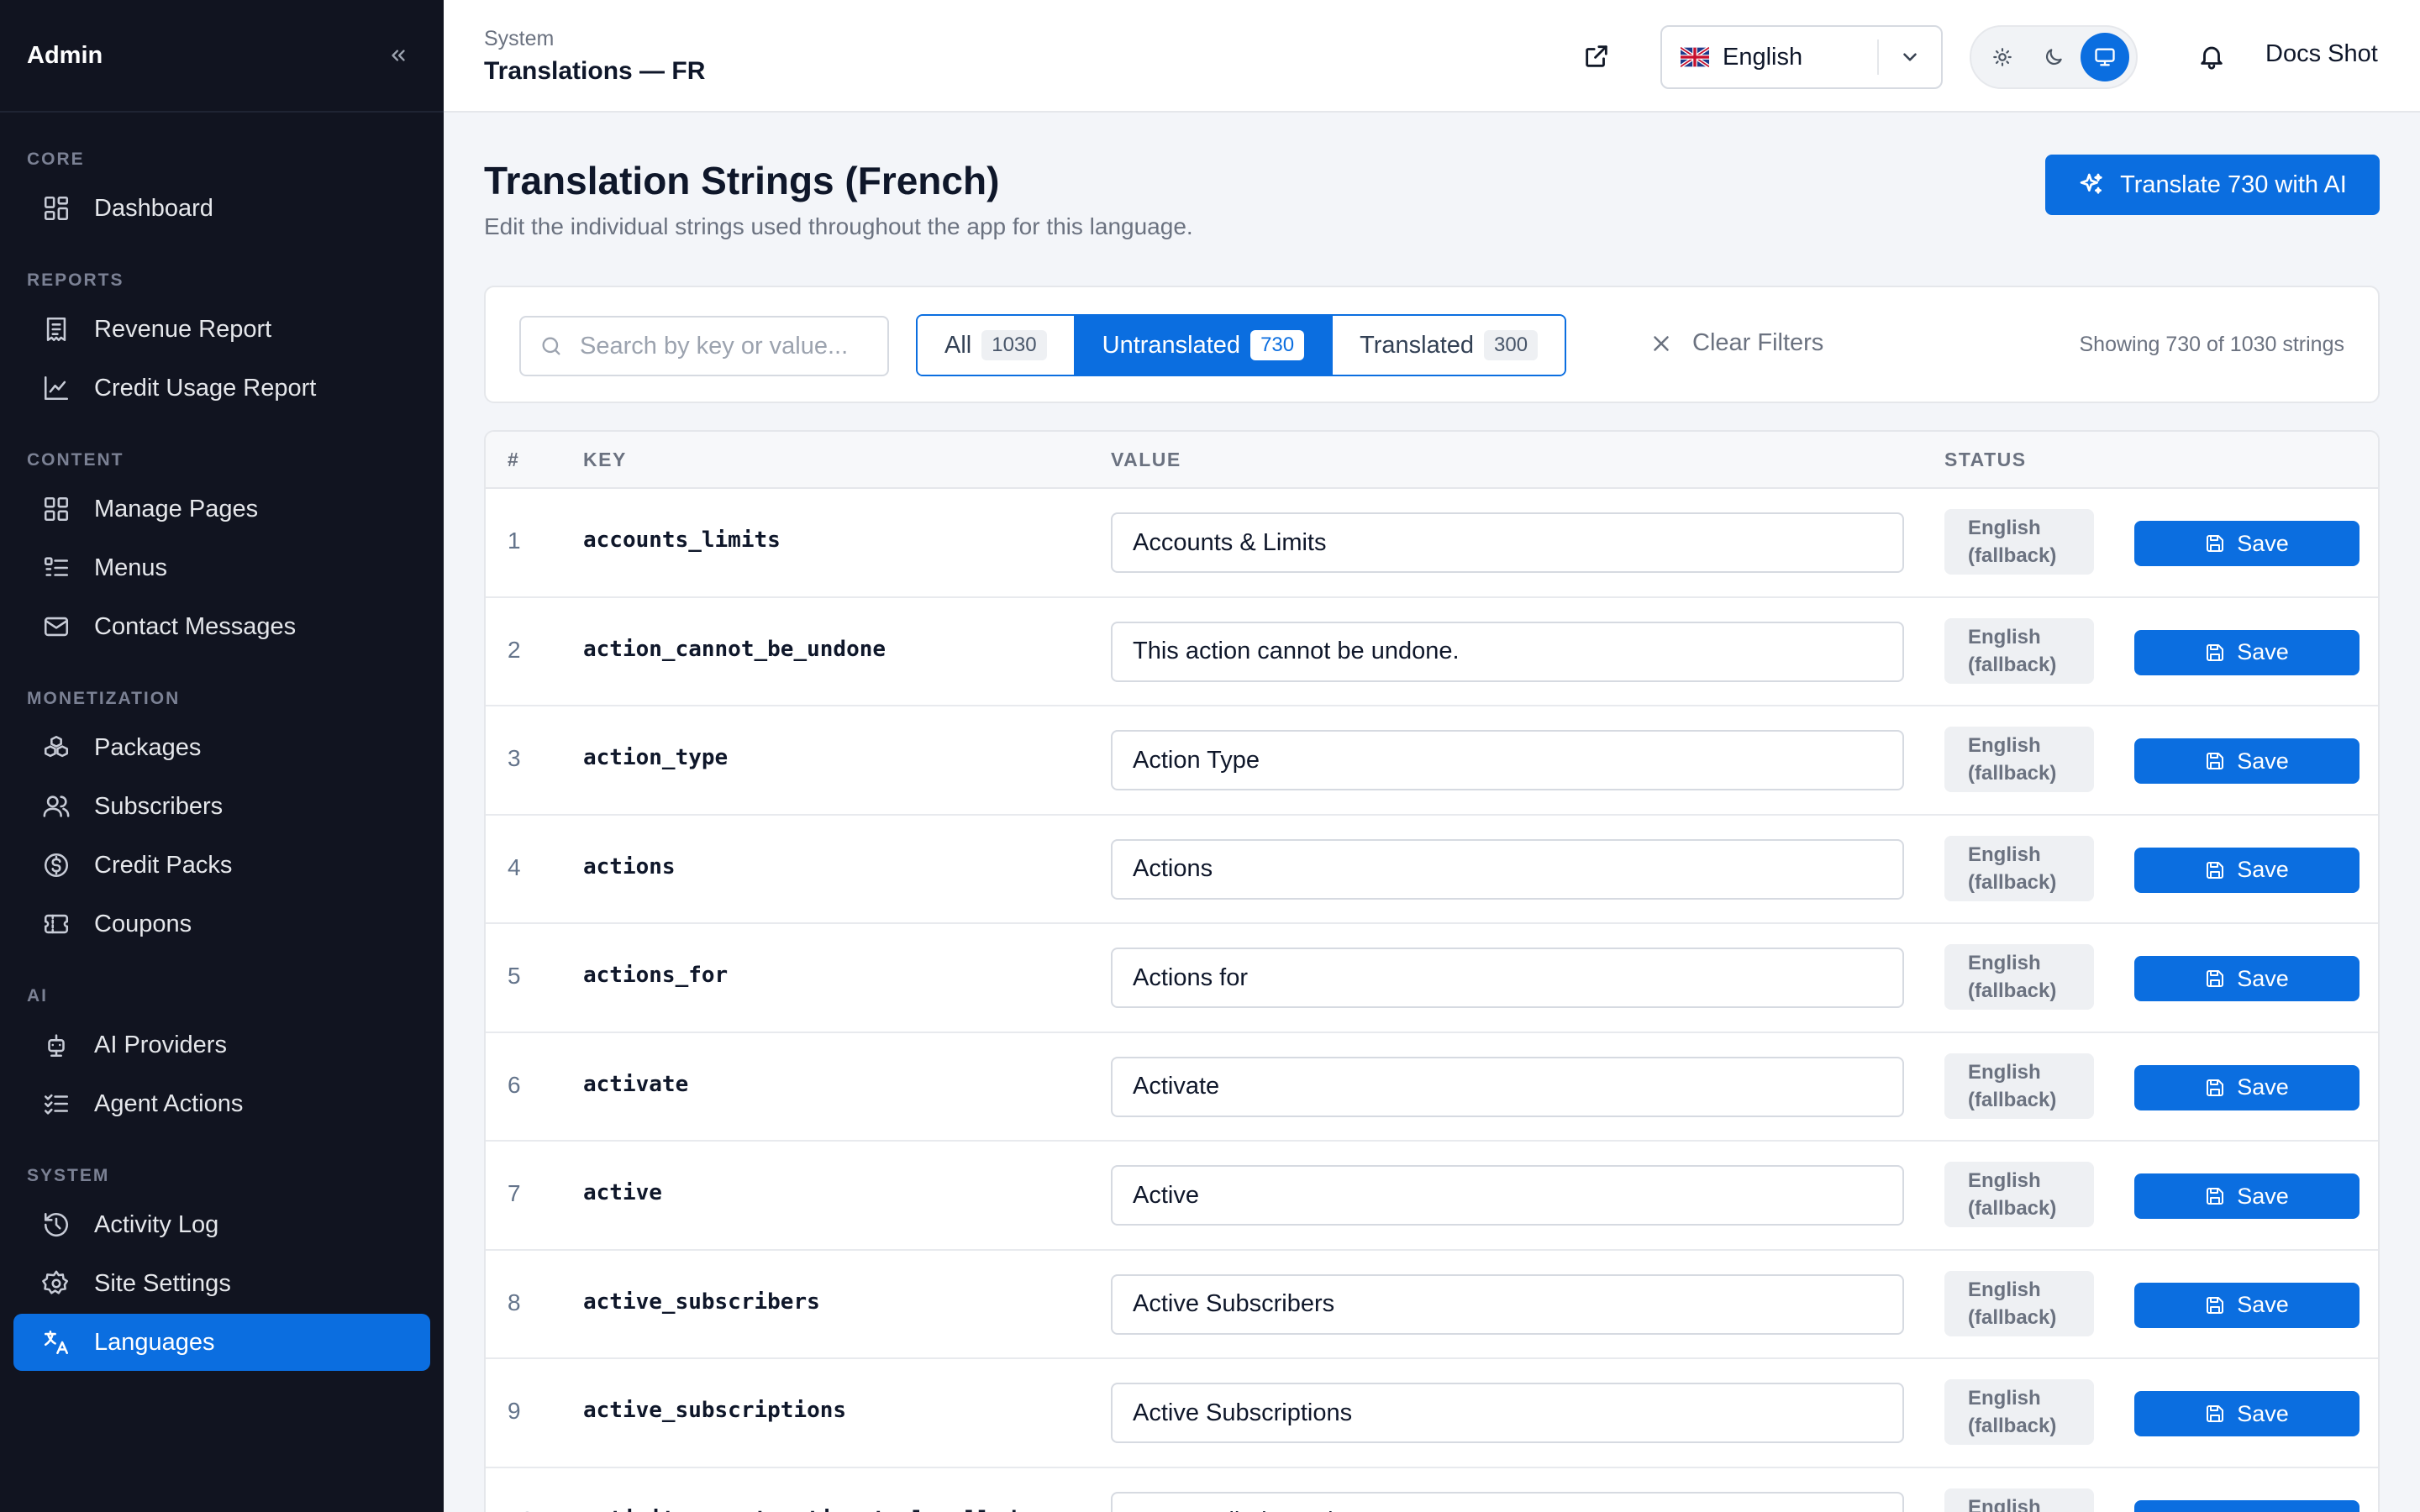 The image size is (2420, 1512). I want to click on count-badge: 730, so click(1277, 345).